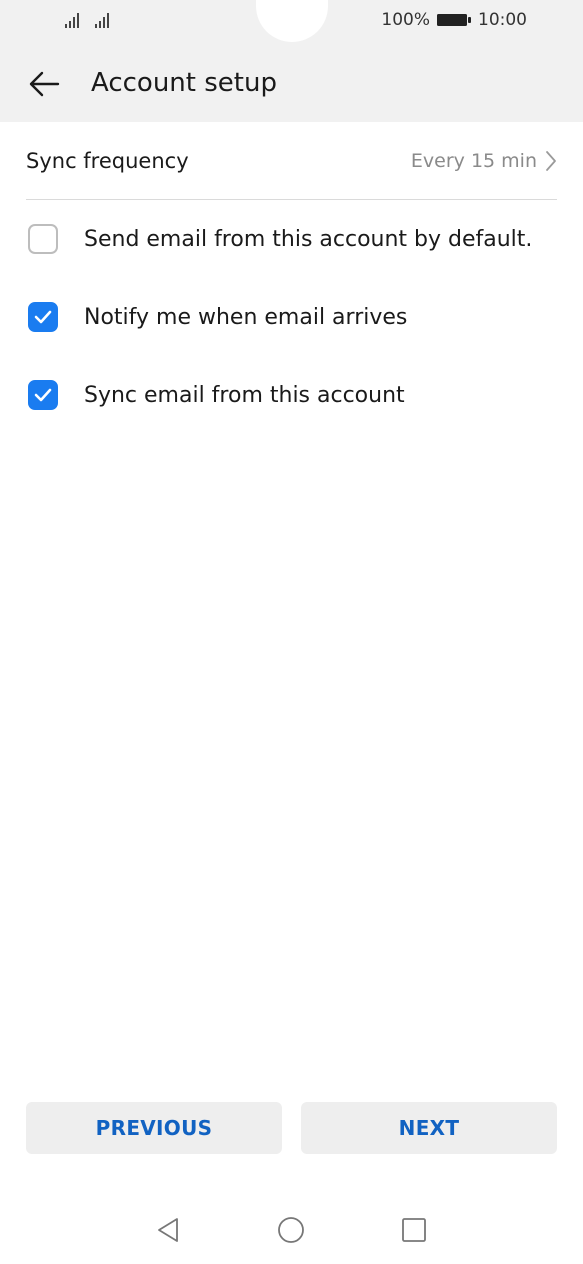 This screenshot has width=583, height=1264. I want to click on notify-checkbox, so click(43, 317).